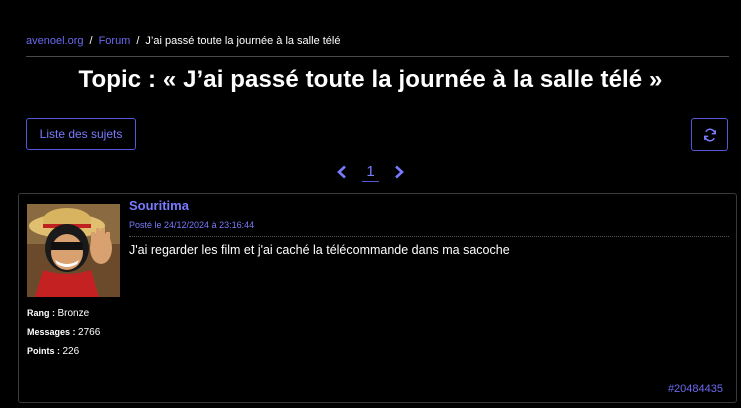  Describe the element at coordinates (399, 172) in the screenshot. I see `chevron-right-icon` at that location.